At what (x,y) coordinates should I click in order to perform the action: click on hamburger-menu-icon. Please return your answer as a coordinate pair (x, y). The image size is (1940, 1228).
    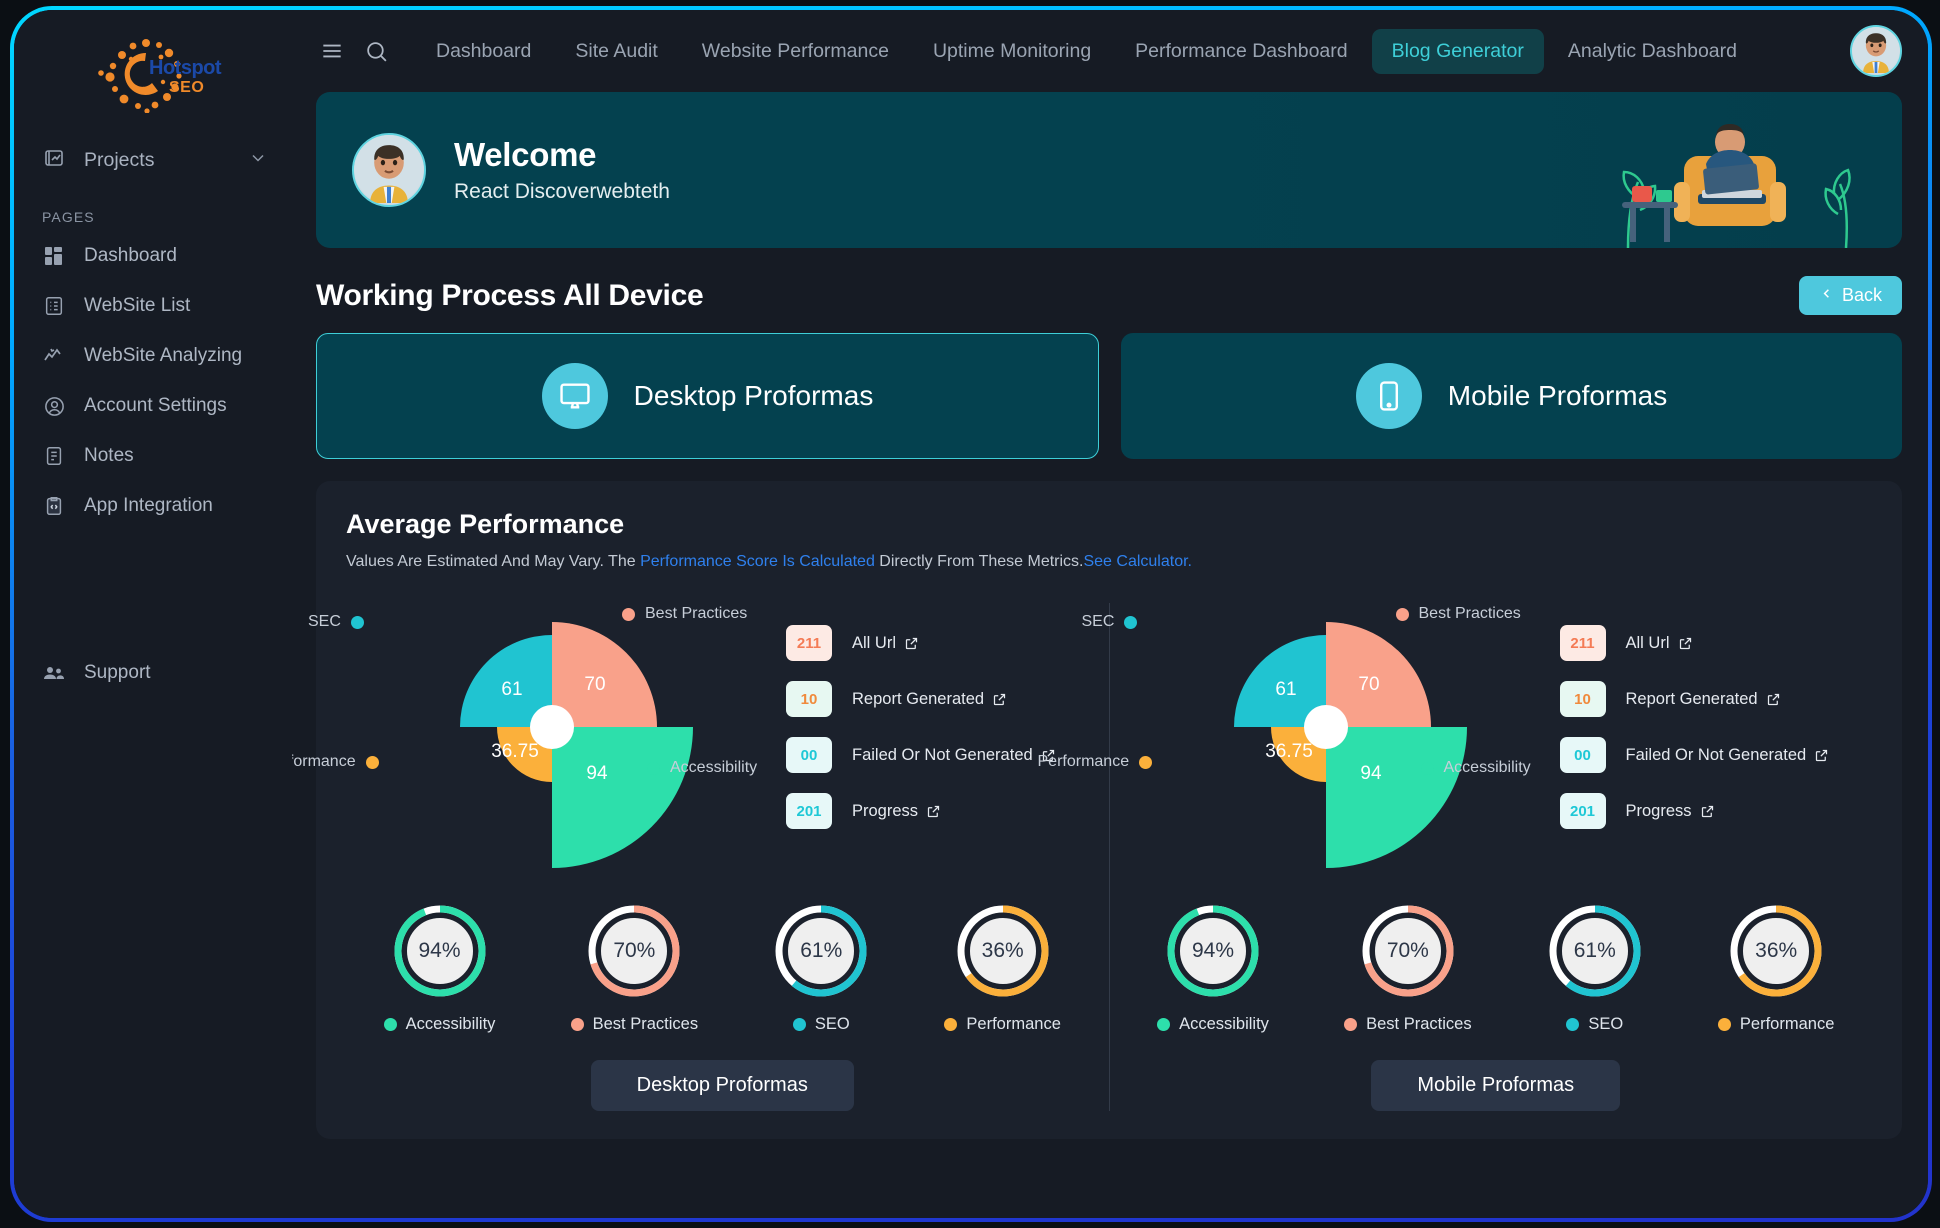
    Looking at the image, I should click on (332, 51).